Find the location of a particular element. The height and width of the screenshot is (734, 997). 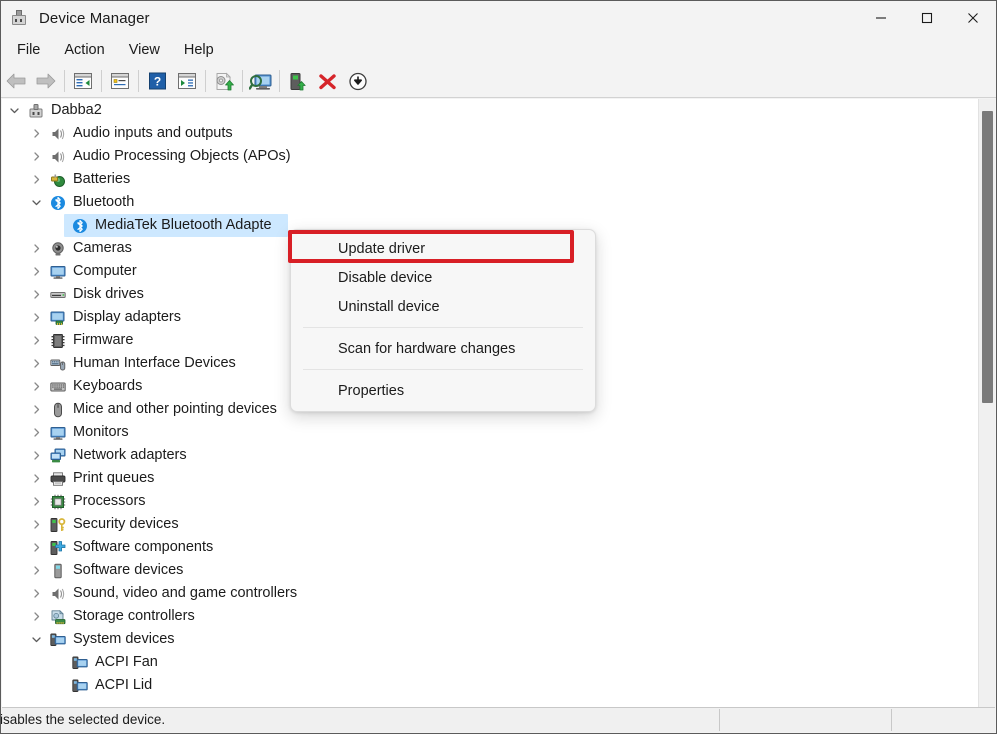

minimize-button is located at coordinates (881, 18).